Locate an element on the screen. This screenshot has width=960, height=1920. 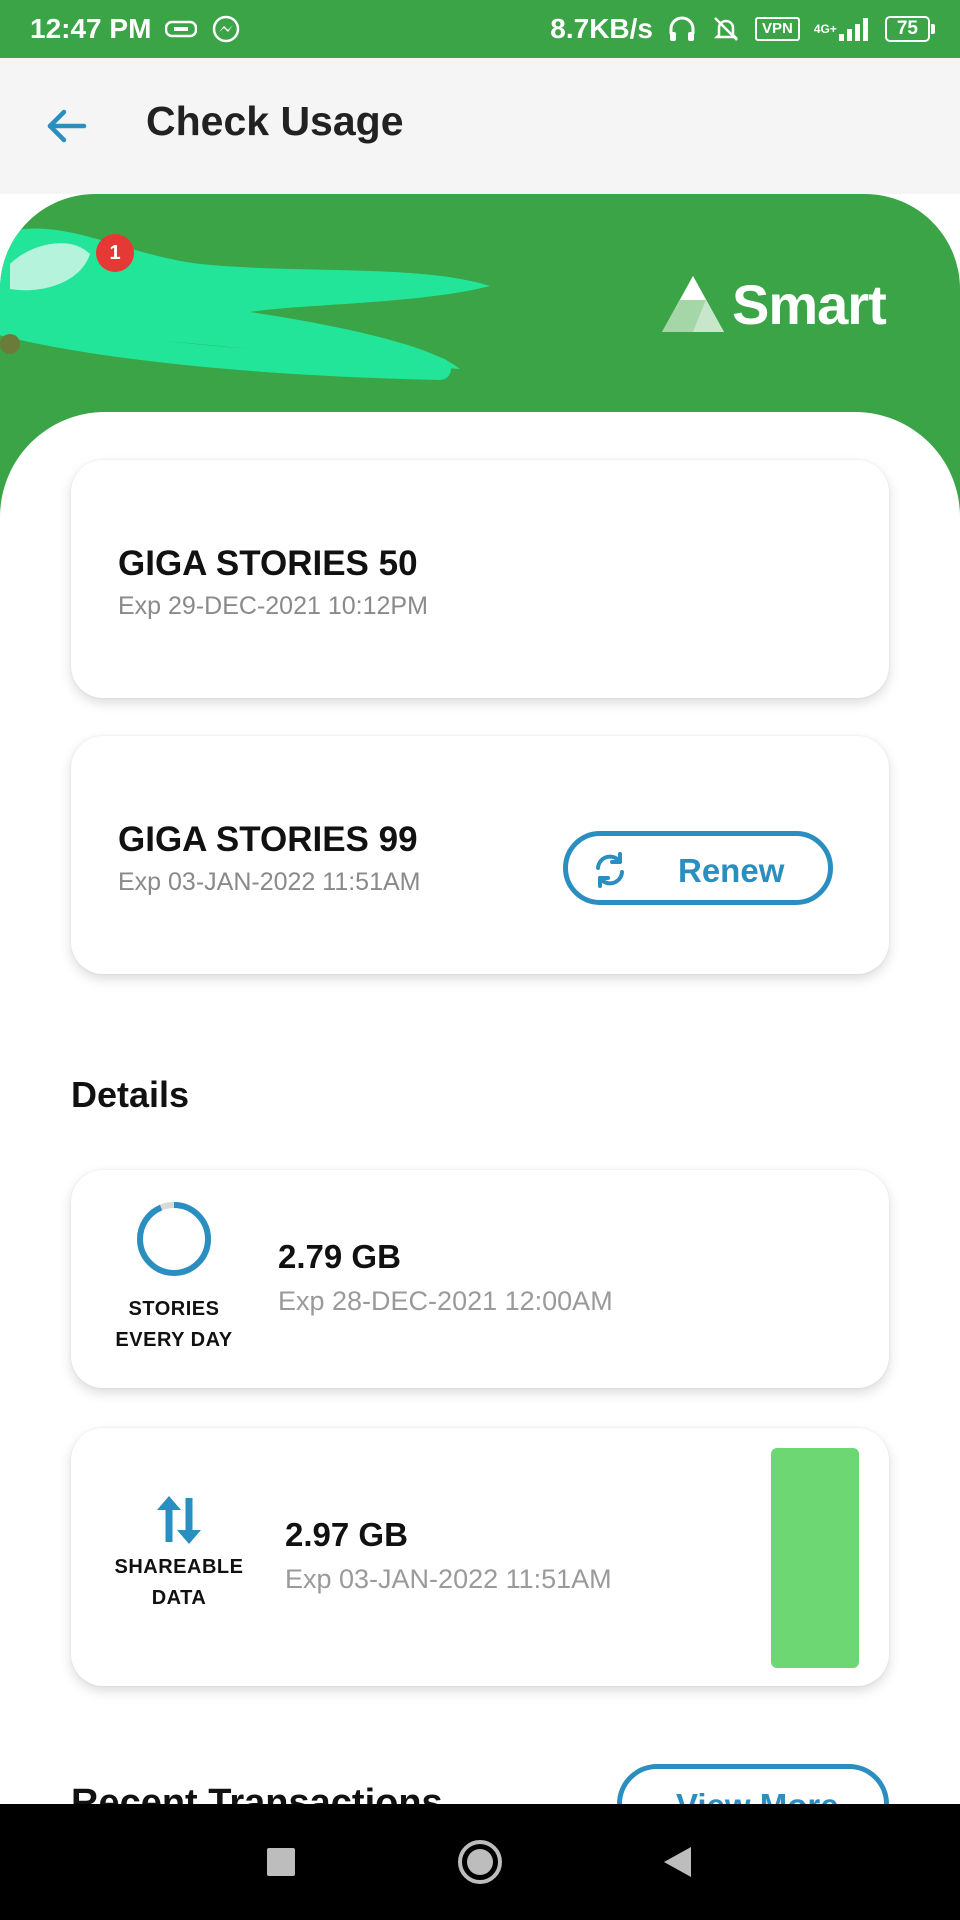
home-circle-icon is located at coordinates (480, 1862).